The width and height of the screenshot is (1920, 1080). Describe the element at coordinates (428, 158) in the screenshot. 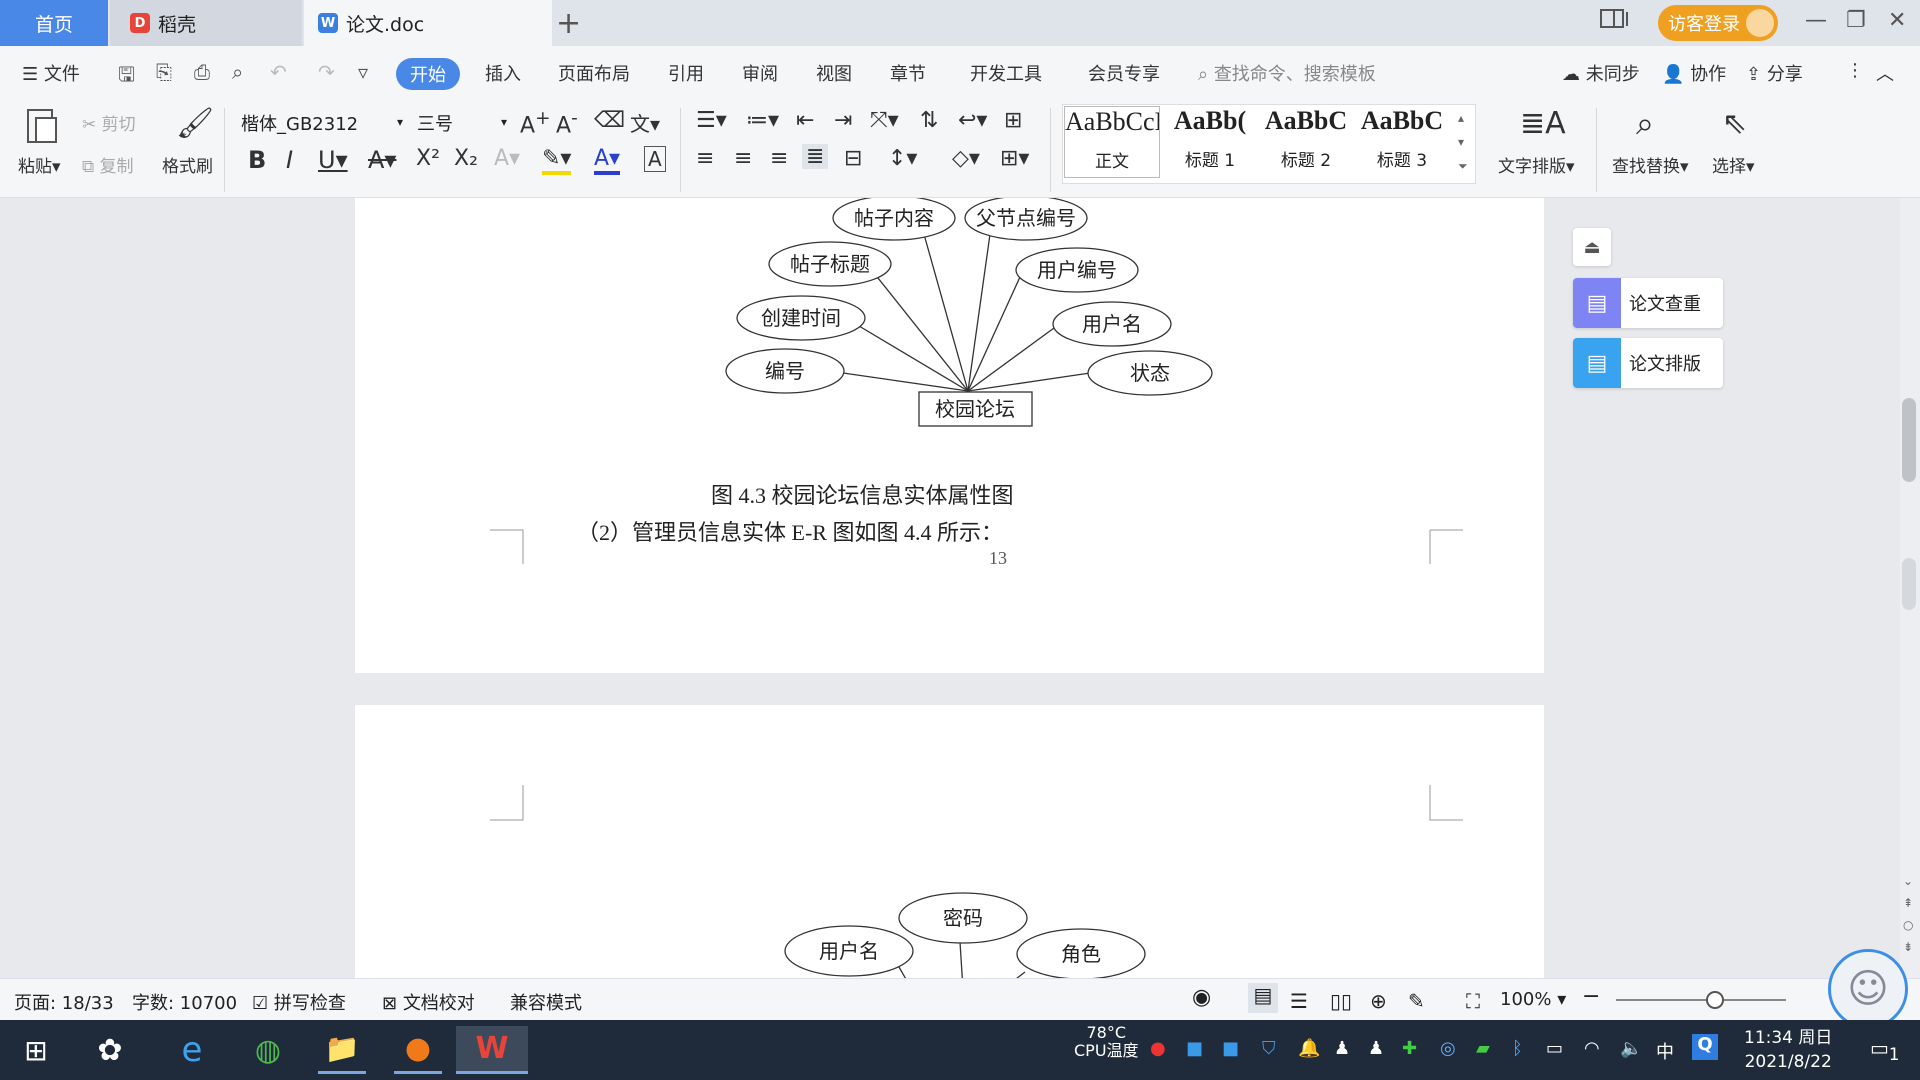

I see `superscript-icon: X²` at that location.